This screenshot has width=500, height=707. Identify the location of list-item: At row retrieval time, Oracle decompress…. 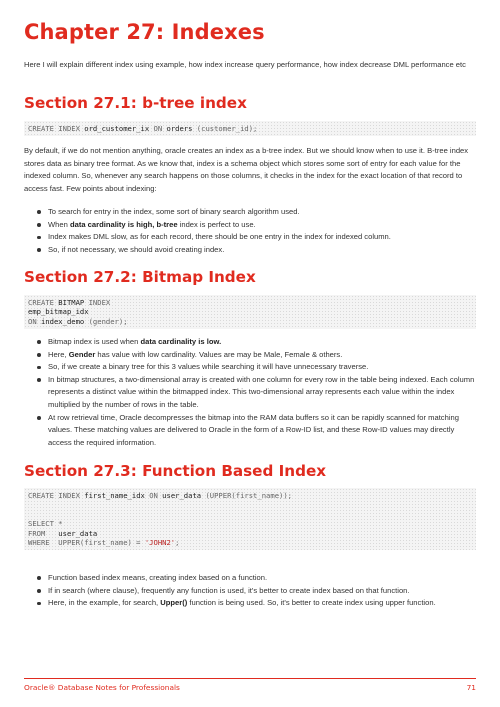
(250, 431).